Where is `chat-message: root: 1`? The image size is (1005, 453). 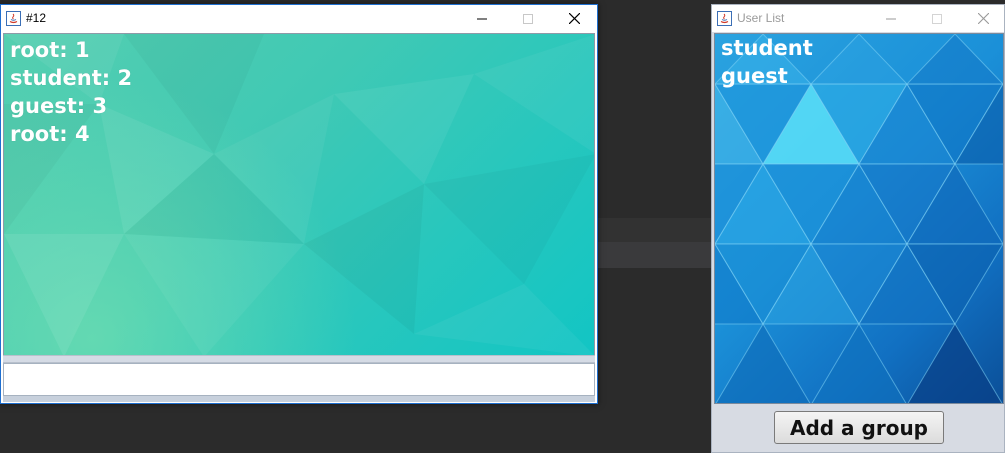
chat-message: root: 1 is located at coordinates (50, 50).